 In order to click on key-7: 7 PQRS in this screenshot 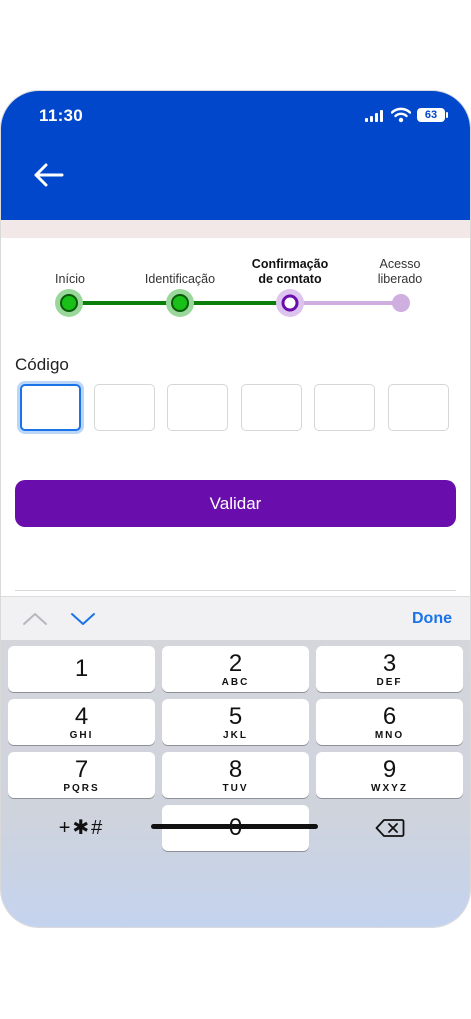, I will do `click(81, 775)`.